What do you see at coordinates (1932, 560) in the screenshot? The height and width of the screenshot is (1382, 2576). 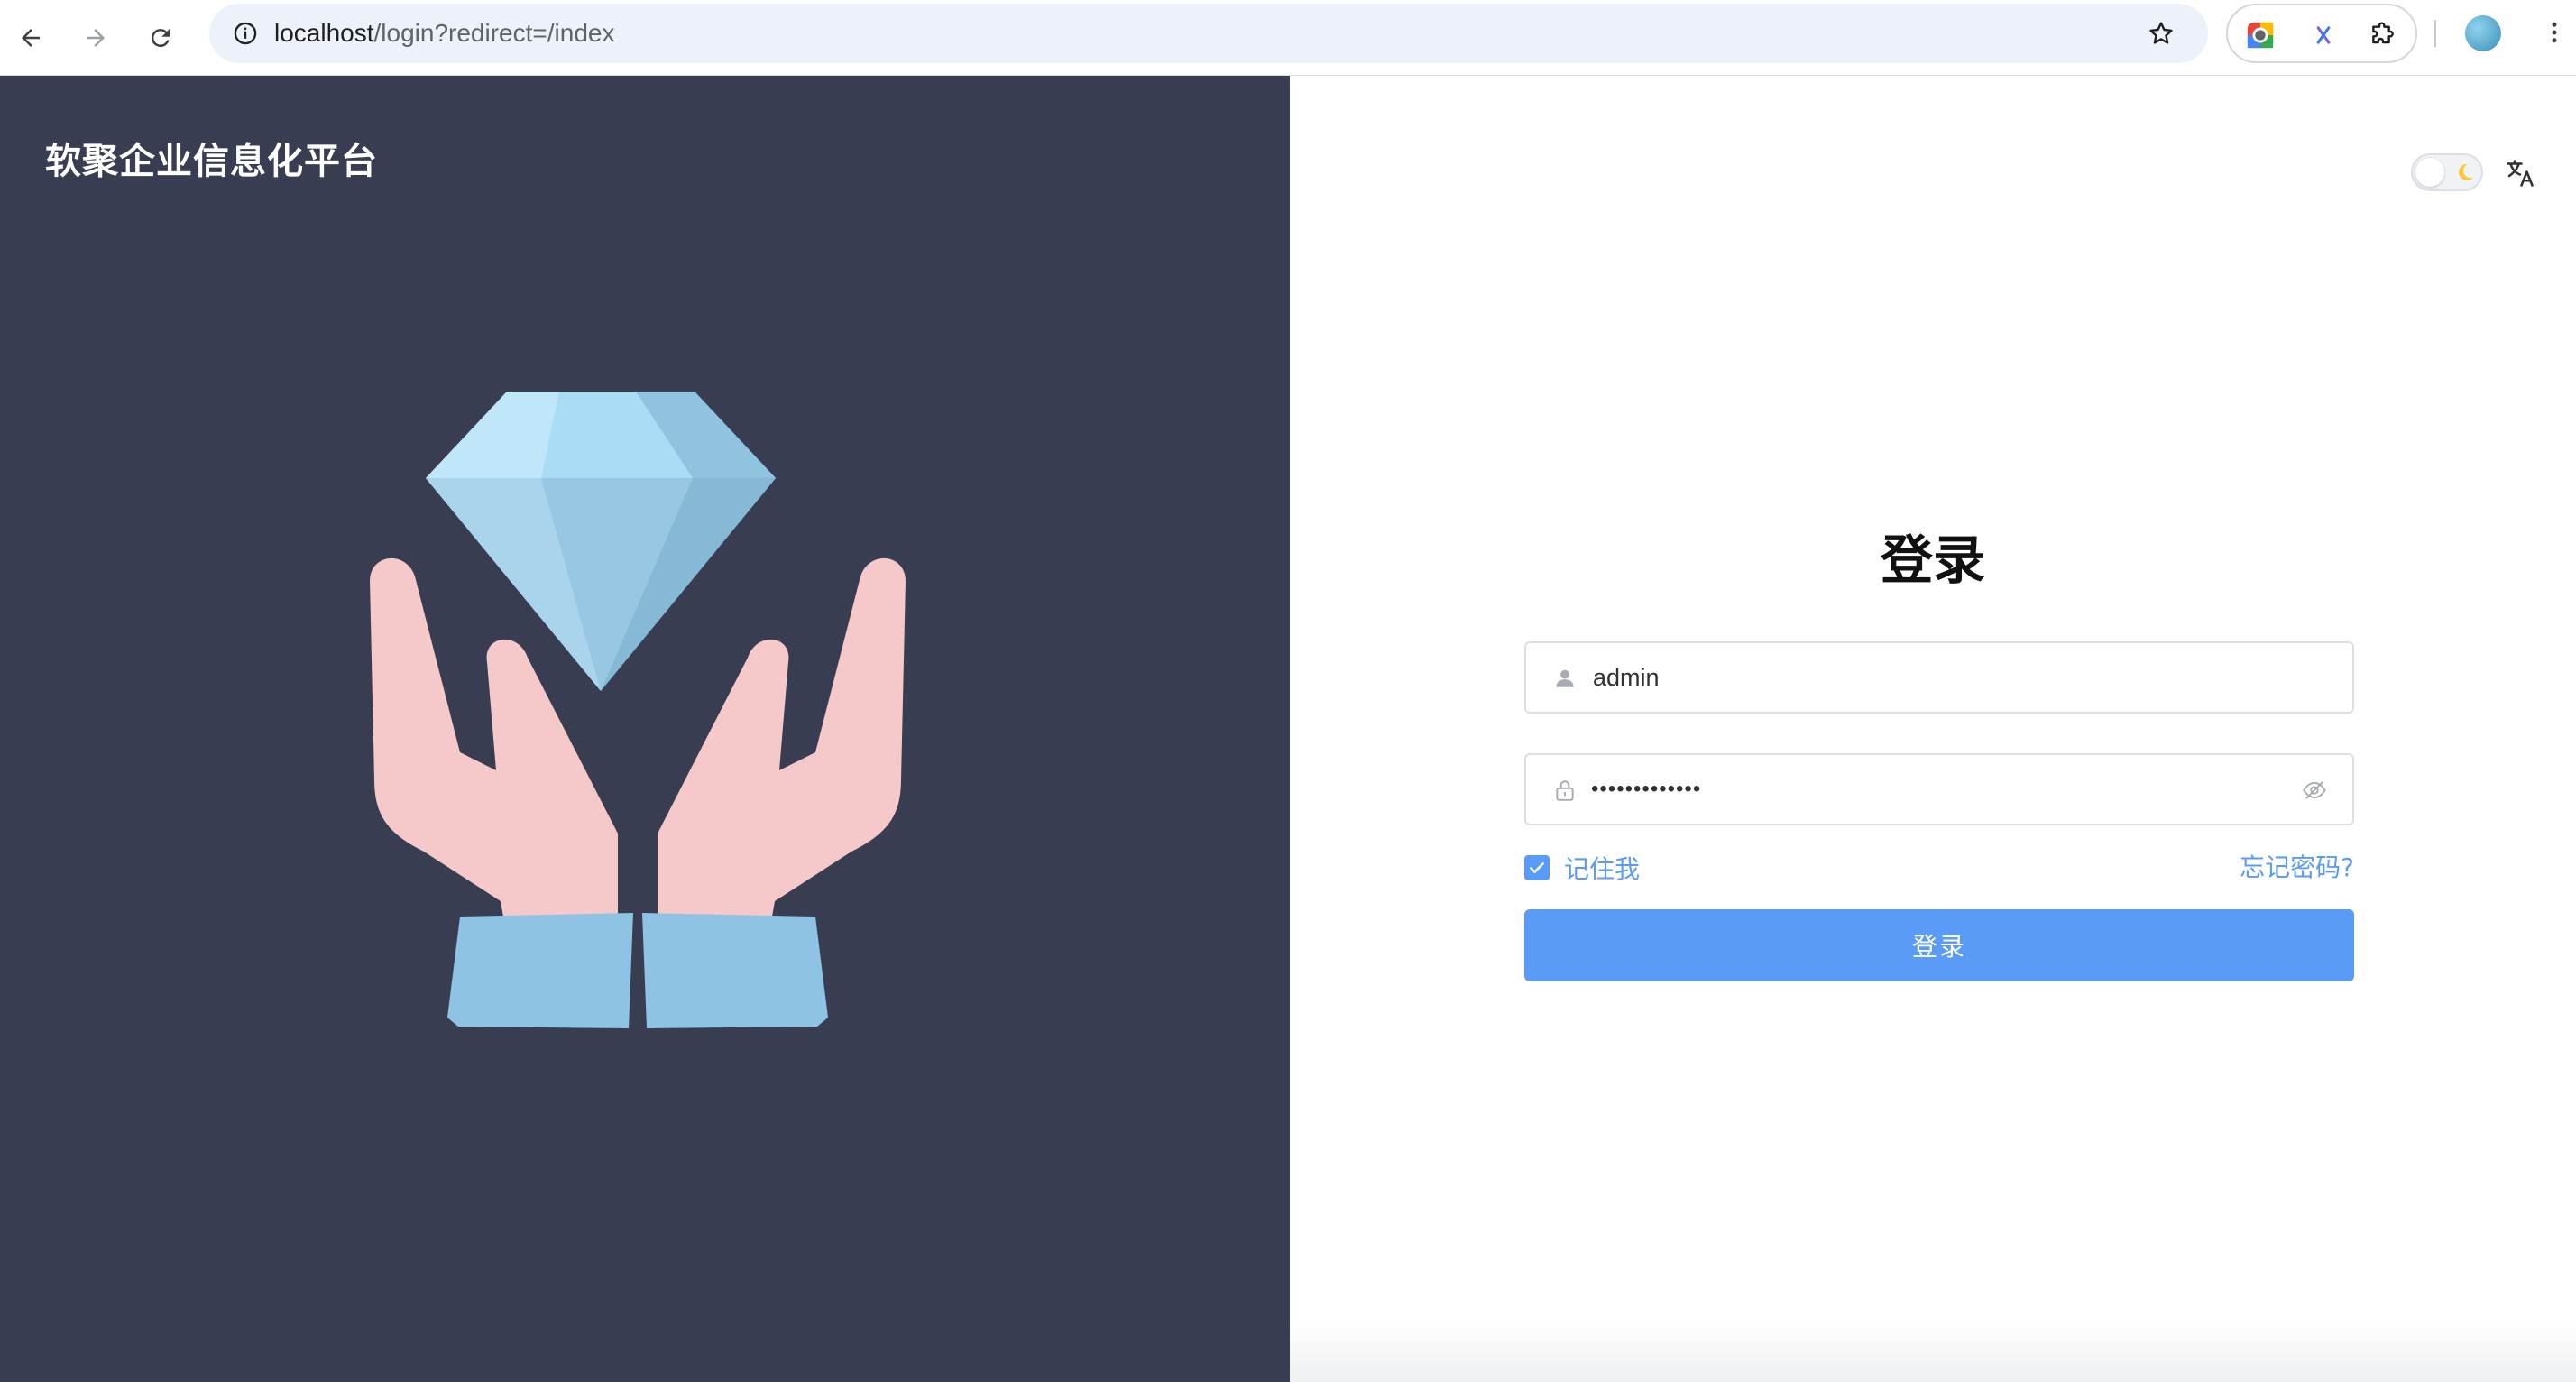 I see `login-title: 登录` at bounding box center [1932, 560].